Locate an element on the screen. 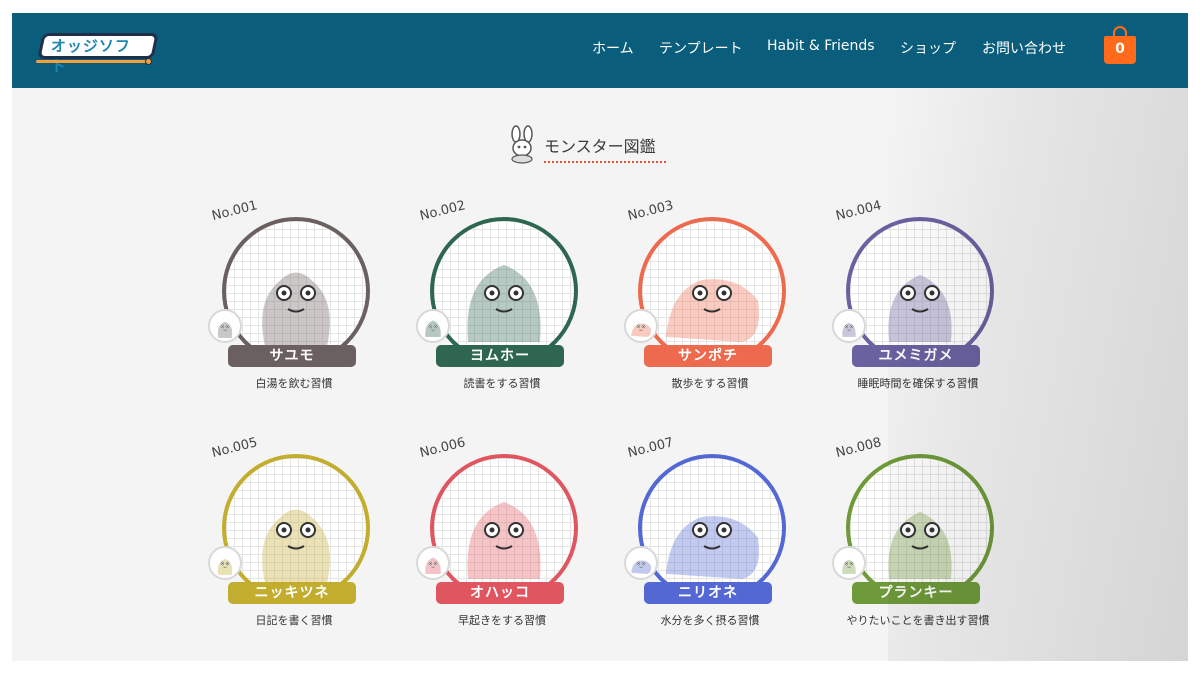 The height and width of the screenshot is (675, 1200). nav-home: ホーム is located at coordinates (613, 48).